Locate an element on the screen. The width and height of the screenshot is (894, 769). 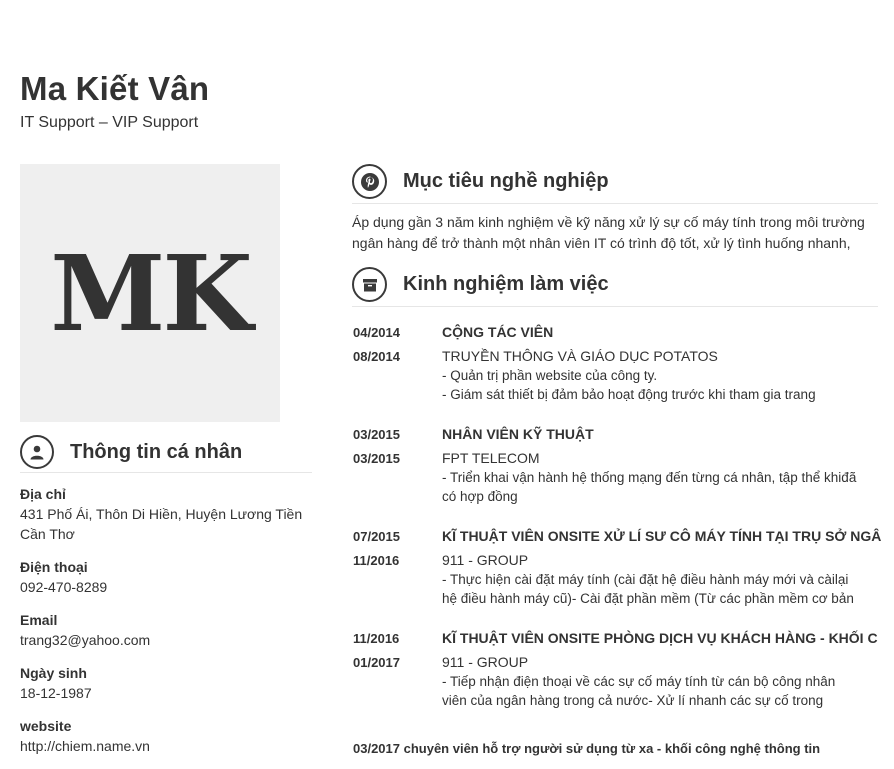
personal-info-header: Thông tin cá nhân is located at coordinates (166, 452).